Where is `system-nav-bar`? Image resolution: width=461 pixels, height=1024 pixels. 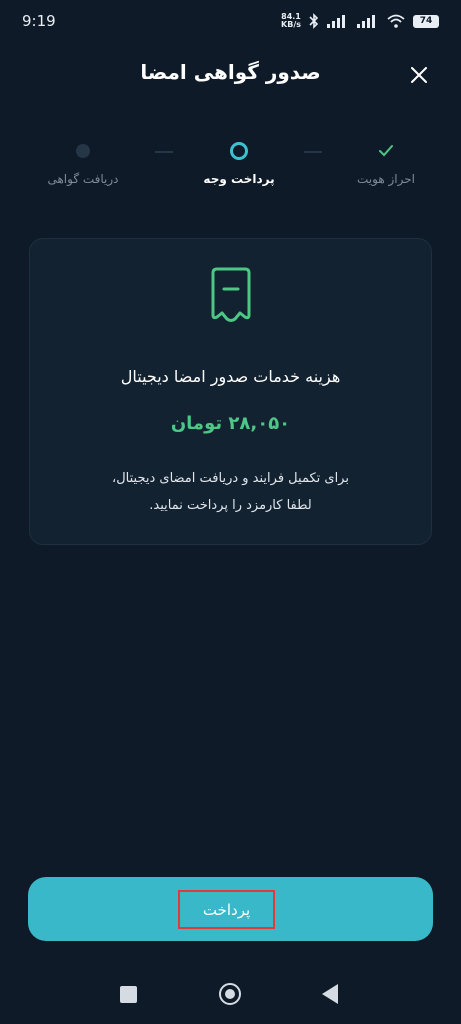 system-nav-bar is located at coordinates (230, 995).